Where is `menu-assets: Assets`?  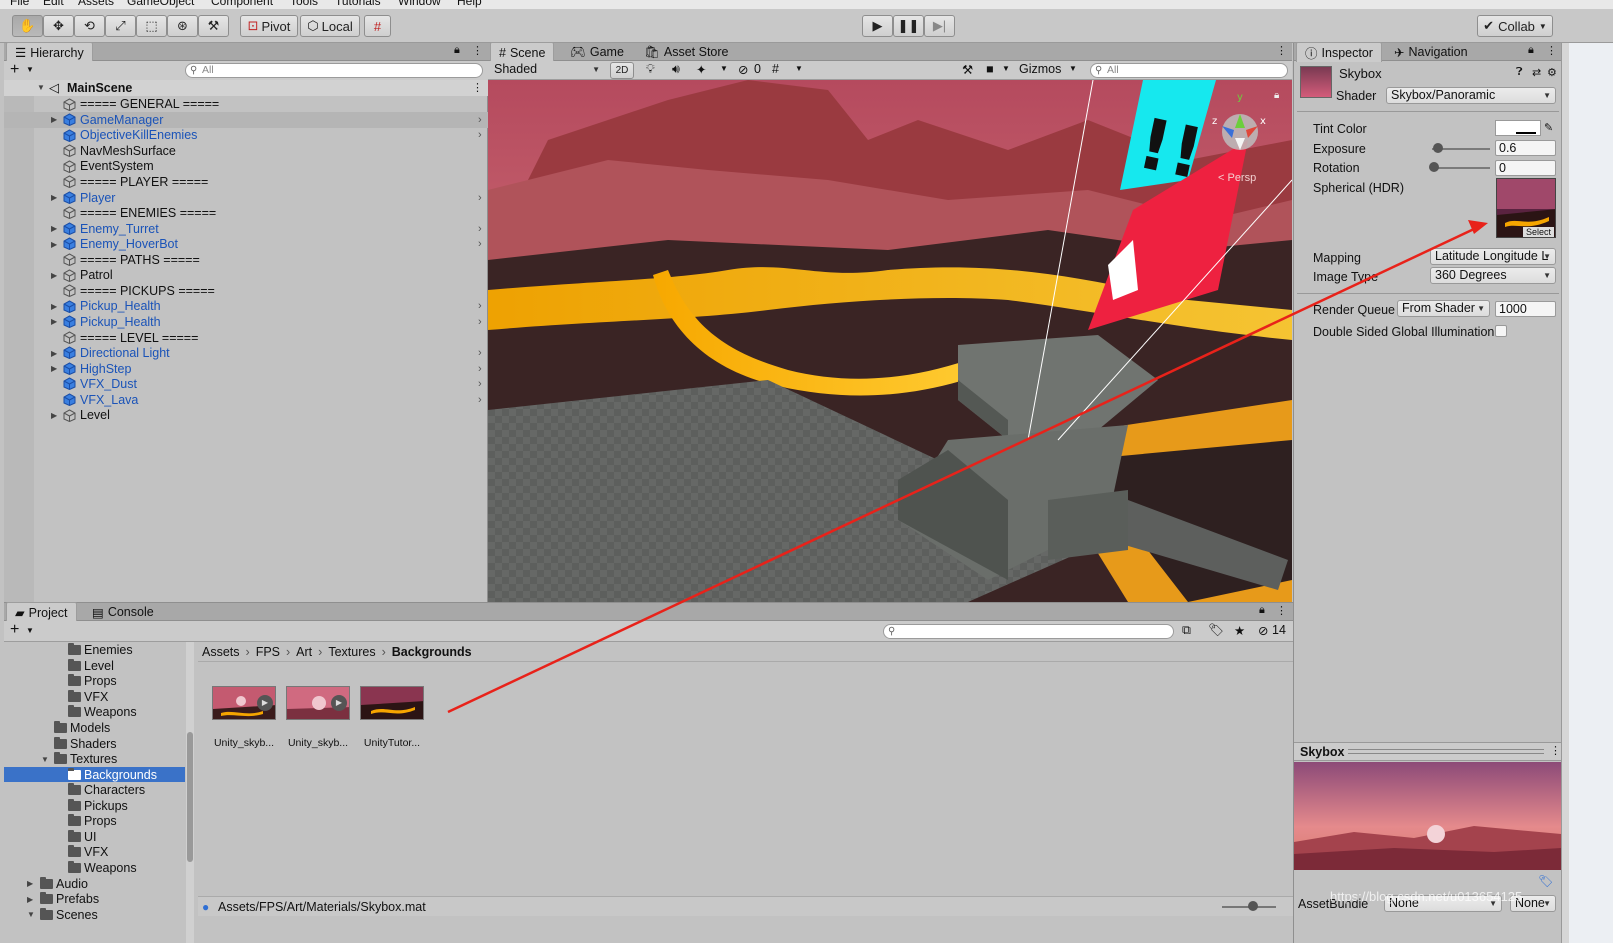 menu-assets: Assets is located at coordinates (96, 4).